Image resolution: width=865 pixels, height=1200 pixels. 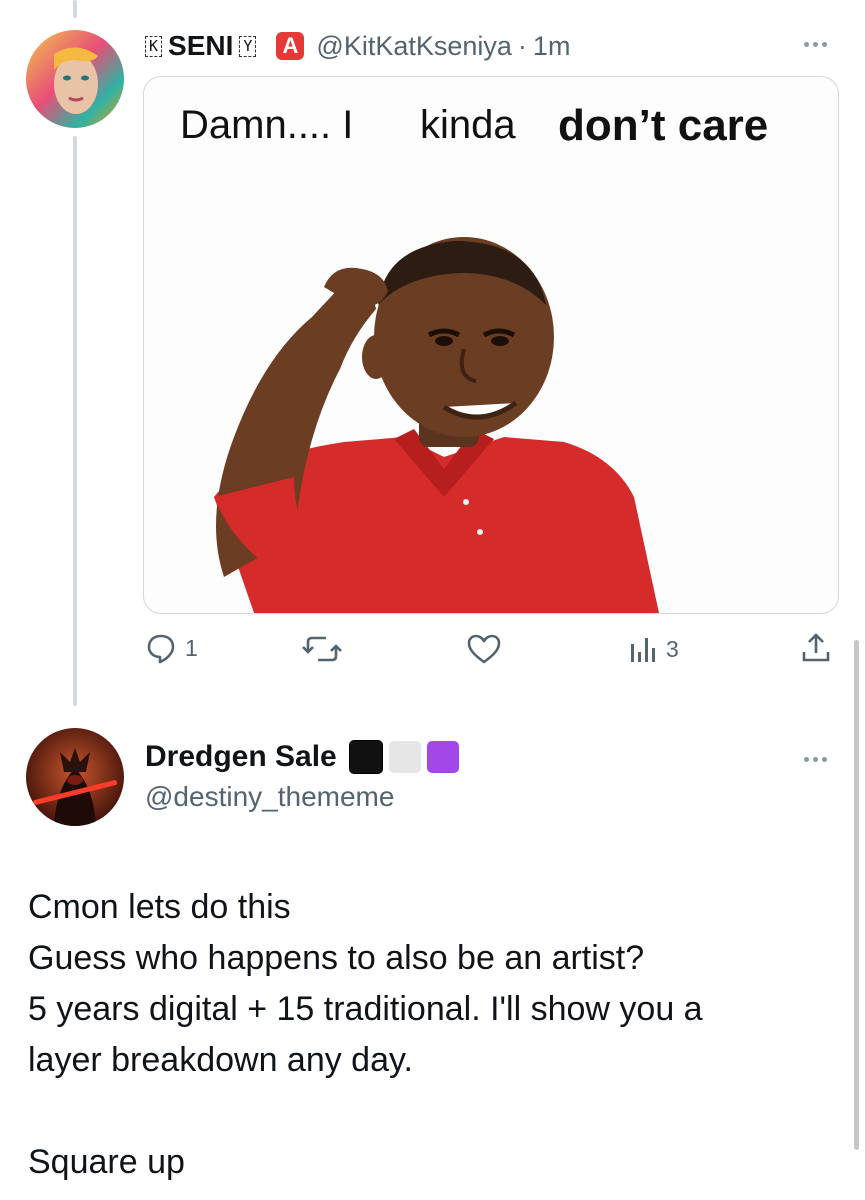 I want to click on handle-row: @destiny_thememe, so click(x=269, y=797).